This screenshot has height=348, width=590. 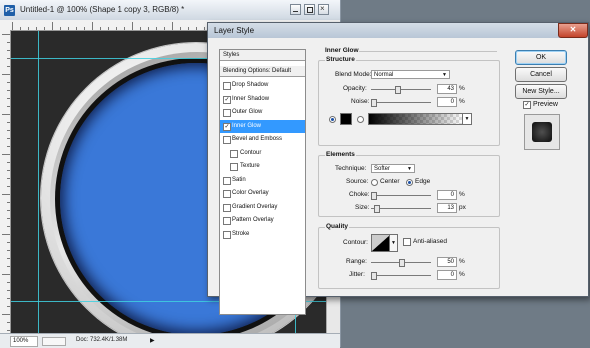 I want to click on style-item-inner-shadow: ✓ Inner Shadow, so click(x=262, y=99).